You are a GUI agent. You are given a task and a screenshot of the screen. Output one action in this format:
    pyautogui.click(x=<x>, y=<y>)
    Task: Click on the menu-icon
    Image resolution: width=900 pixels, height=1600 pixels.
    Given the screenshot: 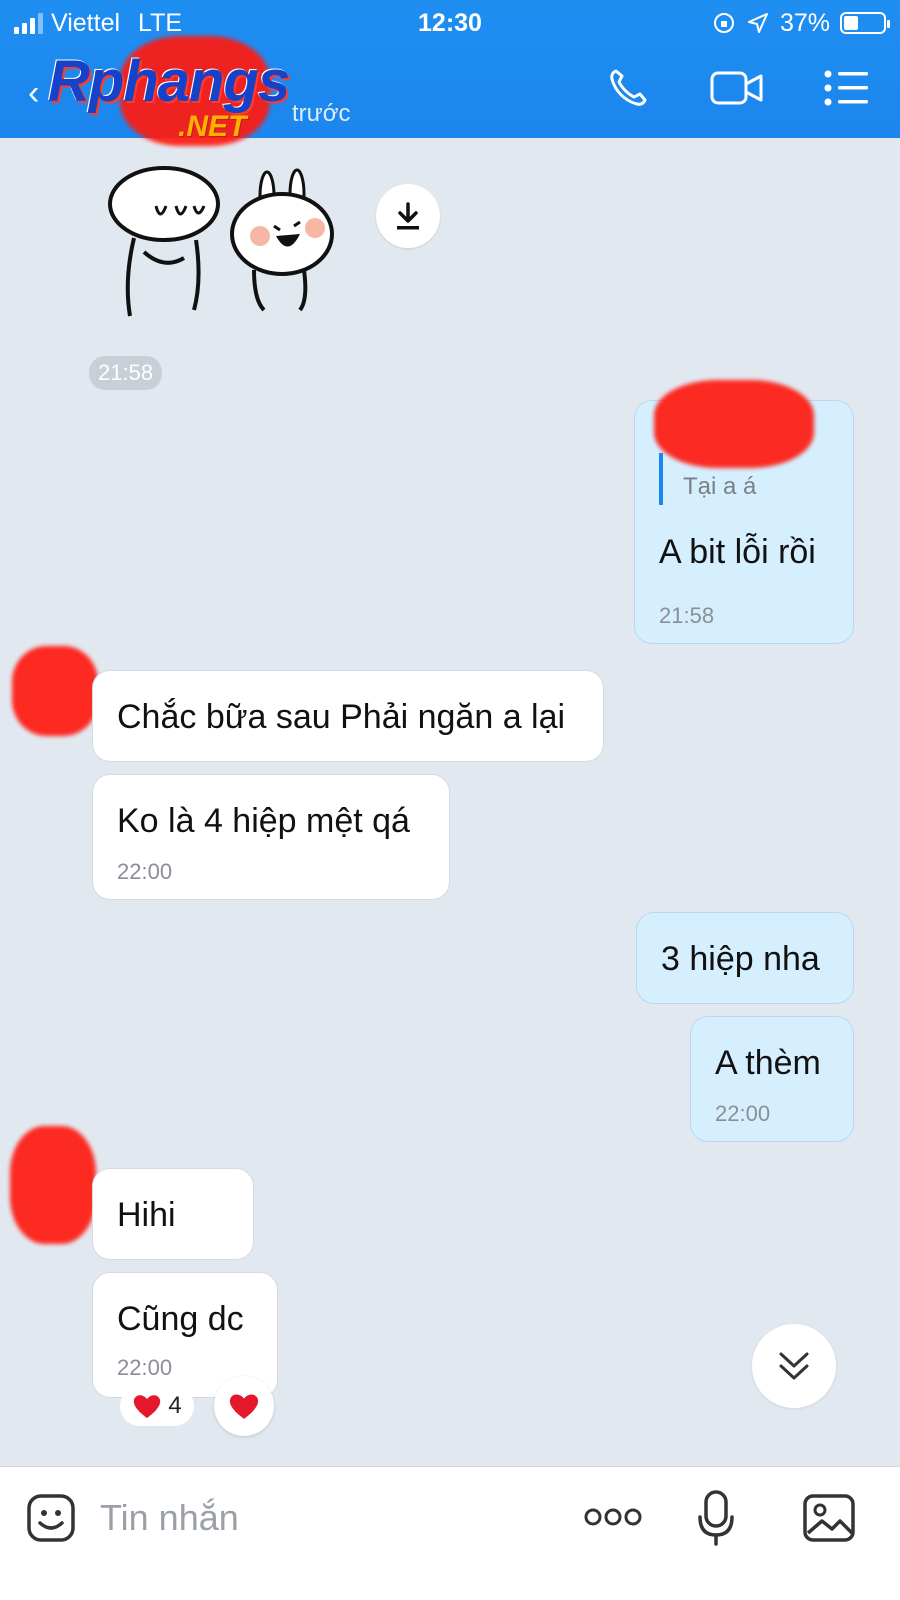 What is the action you would take?
    pyautogui.click(x=847, y=88)
    